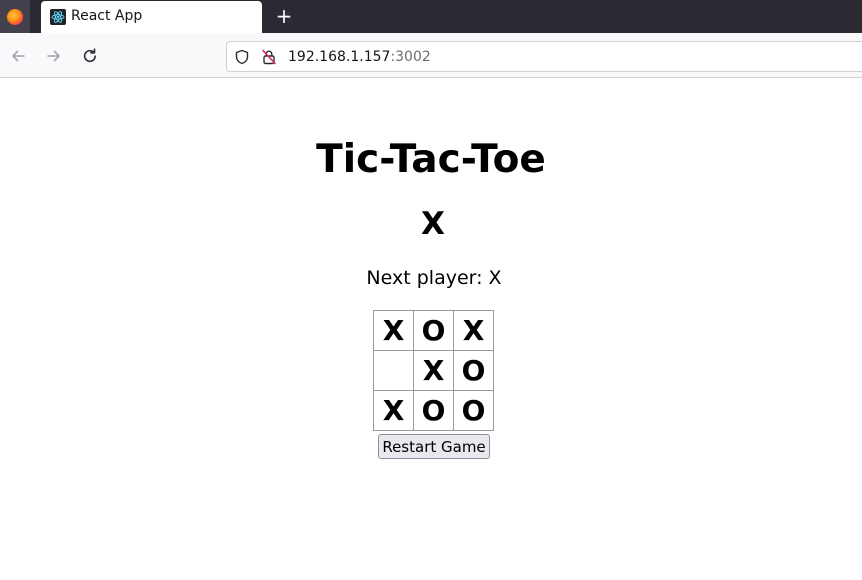 Image resolution: width=862 pixels, height=580 pixels. I want to click on game-board: X O X X O X O O, so click(434, 370).